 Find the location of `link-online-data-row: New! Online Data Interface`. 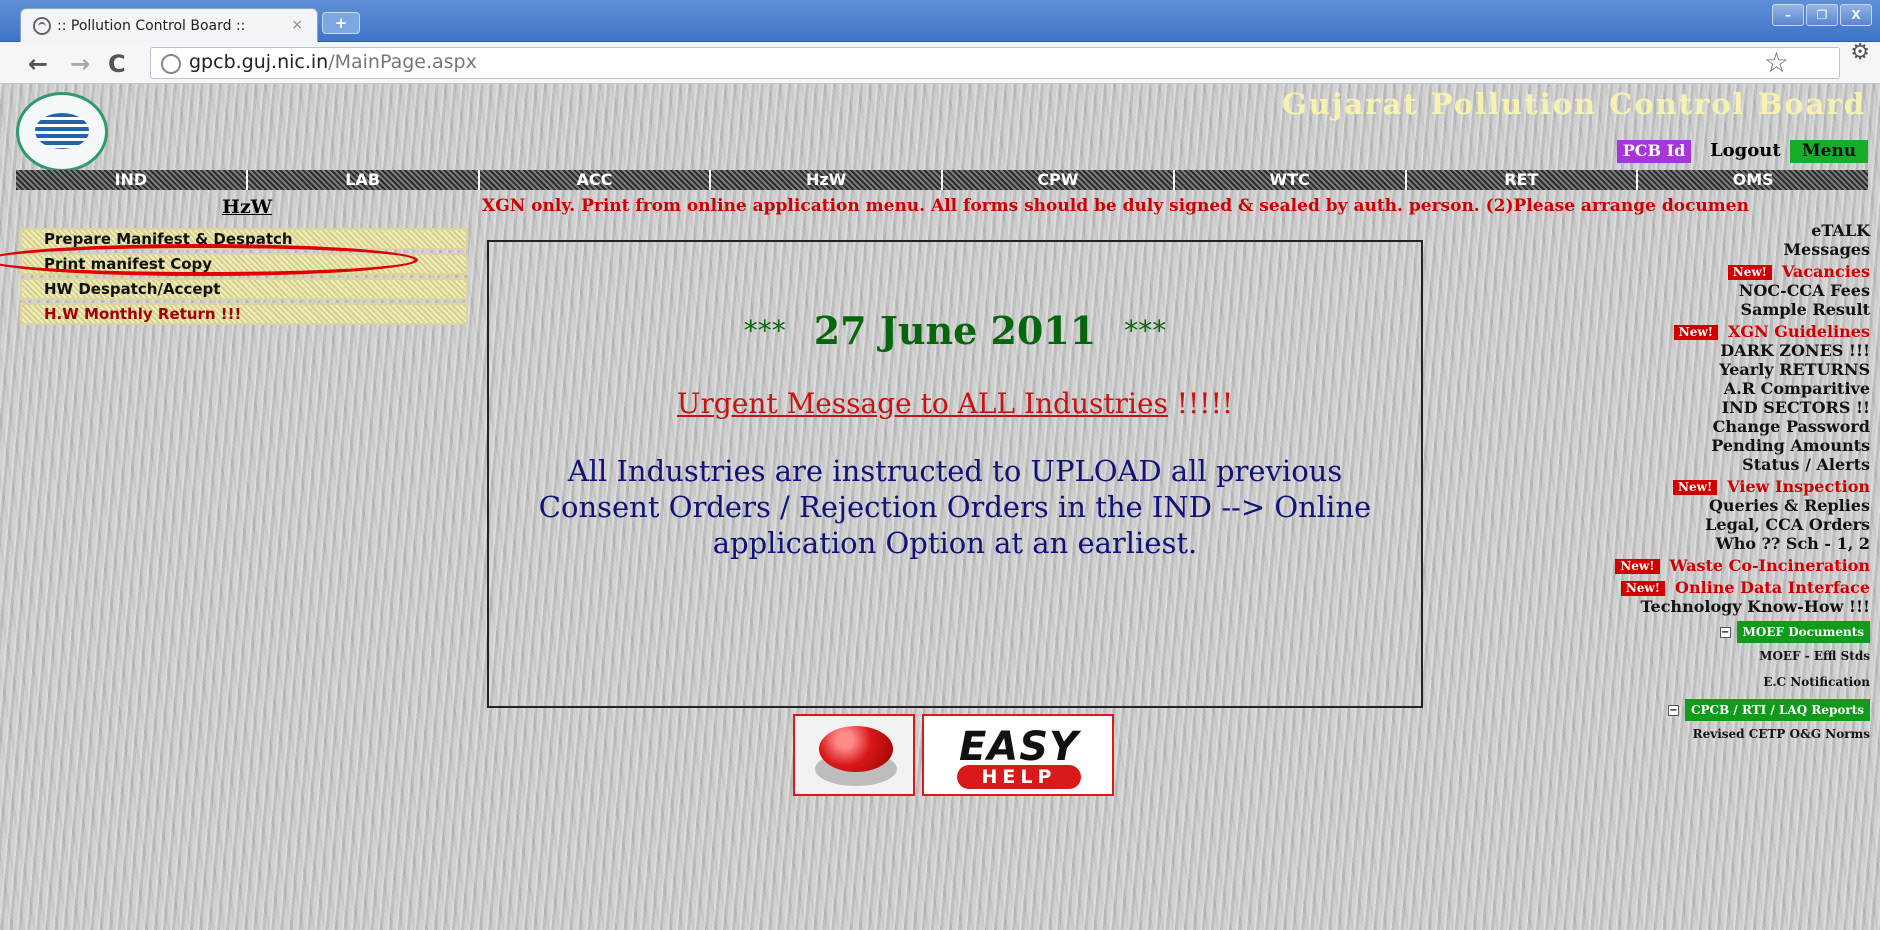

link-online-data-row: New! Online Data Interface is located at coordinates (1690, 588).